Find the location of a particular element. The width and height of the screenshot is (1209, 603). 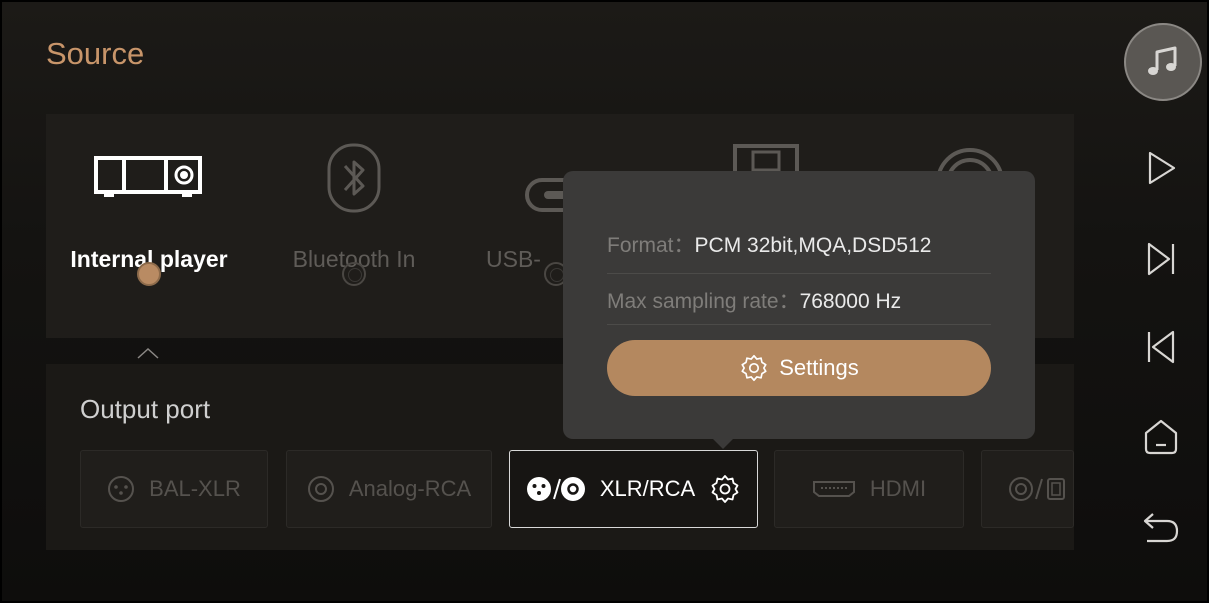

back-icon is located at coordinates (1161, 528).